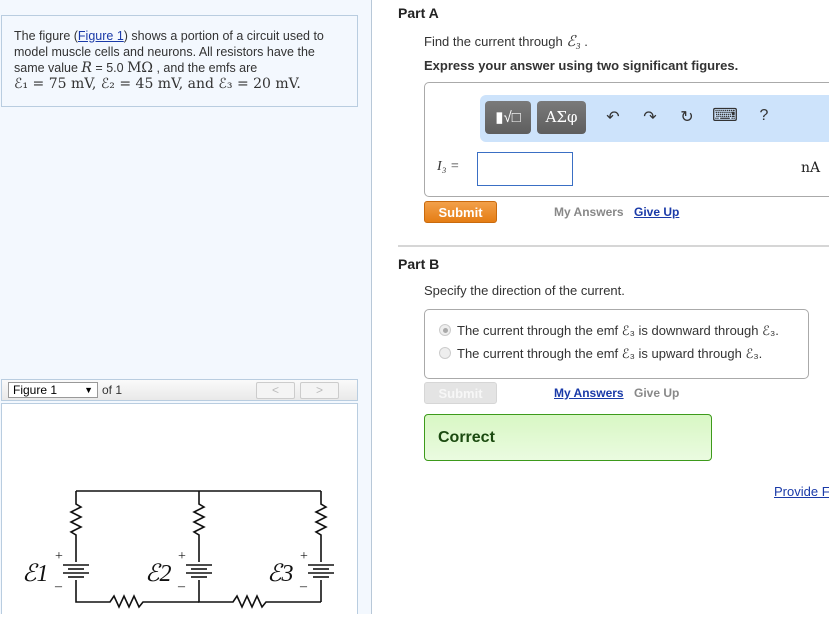  I want to click on minus-sign-3: –, so click(303, 586).